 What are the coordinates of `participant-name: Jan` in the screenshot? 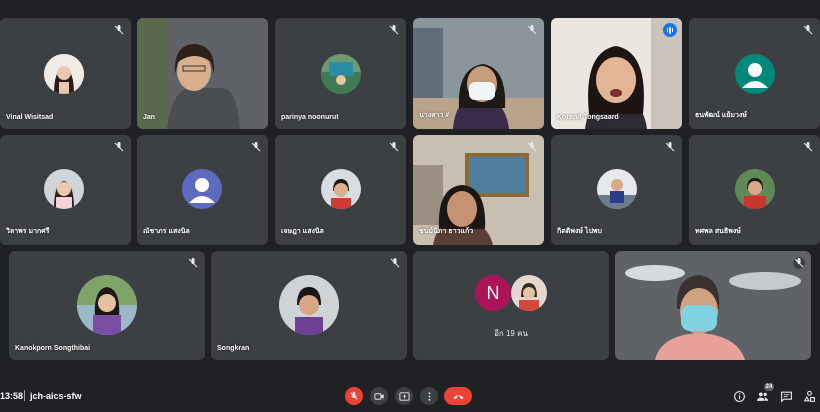 It's located at (149, 117).